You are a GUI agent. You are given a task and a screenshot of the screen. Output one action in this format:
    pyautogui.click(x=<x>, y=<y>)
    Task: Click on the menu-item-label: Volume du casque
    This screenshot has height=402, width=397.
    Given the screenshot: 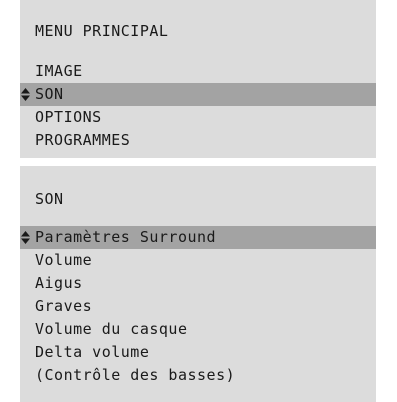 What is the action you would take?
    pyautogui.click(x=111, y=329)
    